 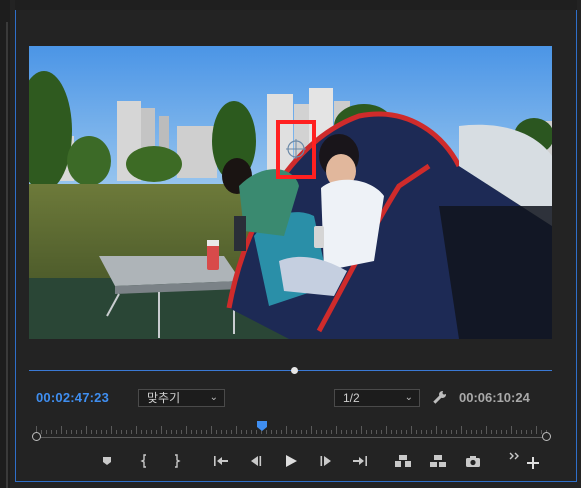 What do you see at coordinates (181, 398) in the screenshot?
I see `fit-dropdown: 맞추기 ⌄` at bounding box center [181, 398].